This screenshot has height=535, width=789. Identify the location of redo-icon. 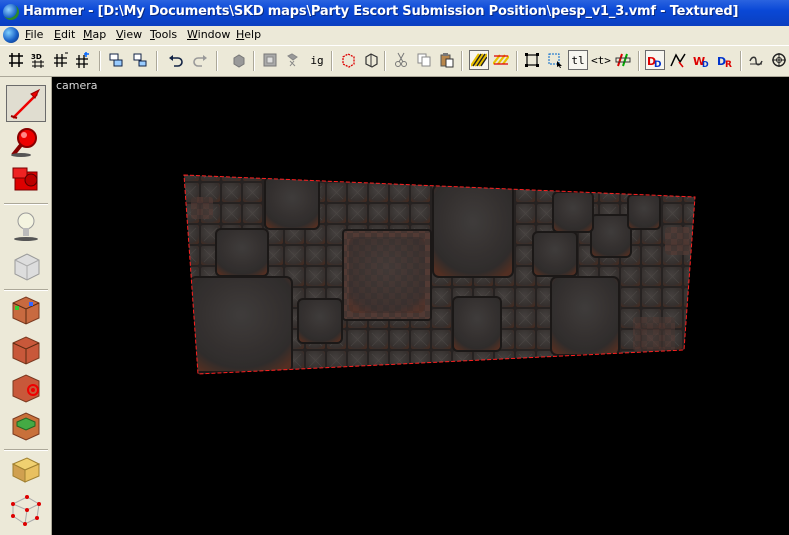
(200, 60).